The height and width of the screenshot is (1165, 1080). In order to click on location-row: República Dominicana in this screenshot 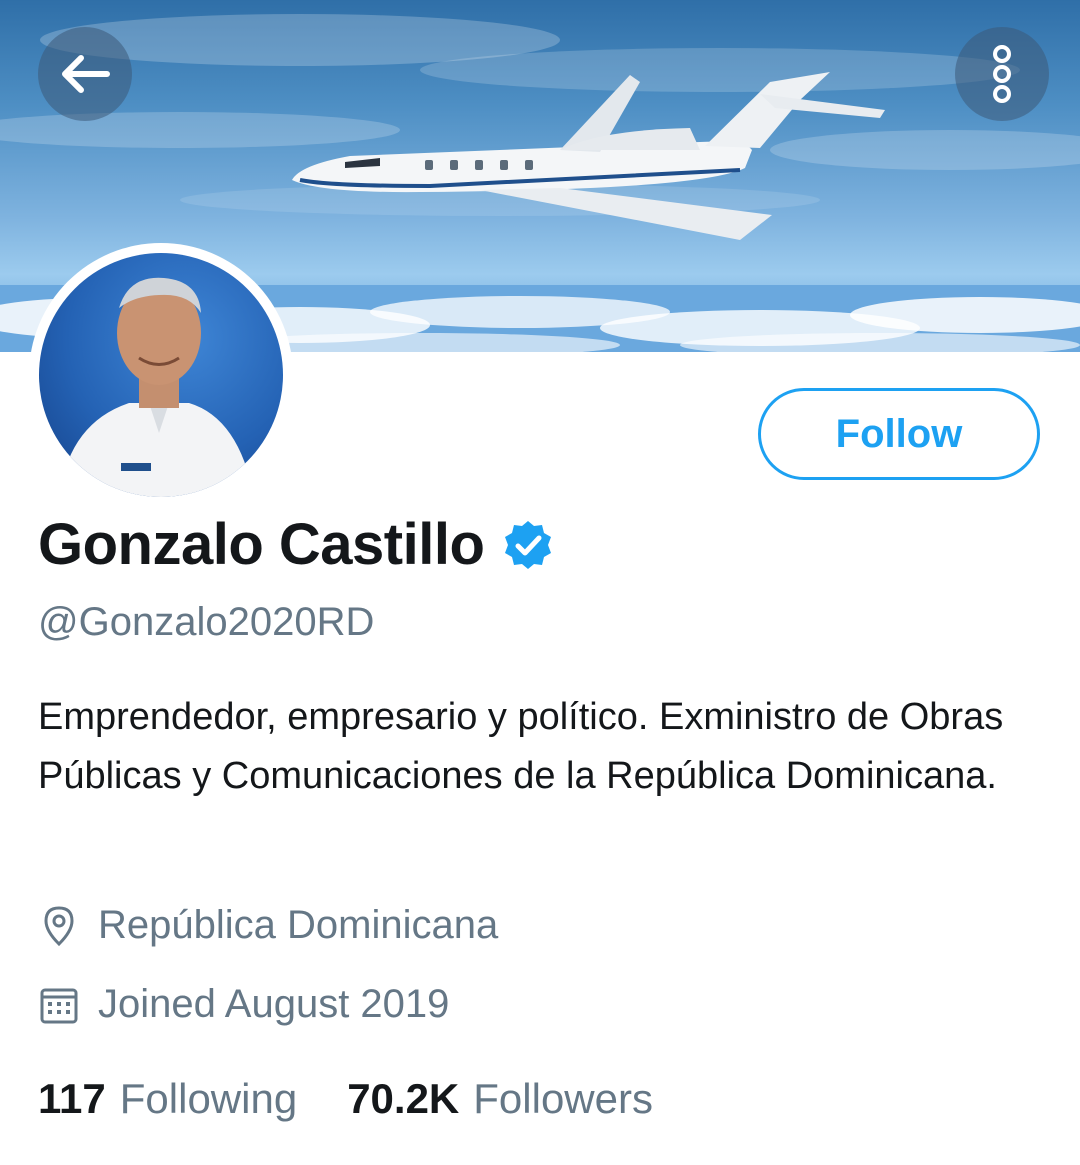, I will do `click(268, 925)`.